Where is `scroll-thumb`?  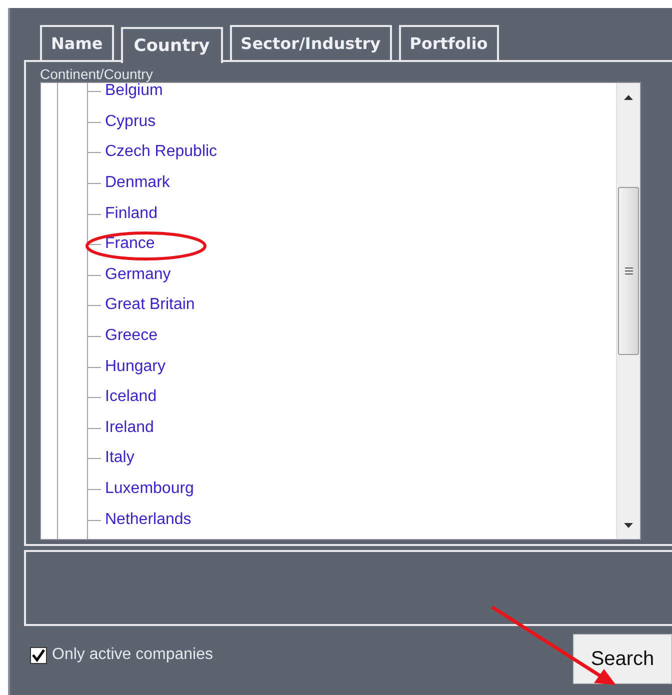 scroll-thumb is located at coordinates (628, 271).